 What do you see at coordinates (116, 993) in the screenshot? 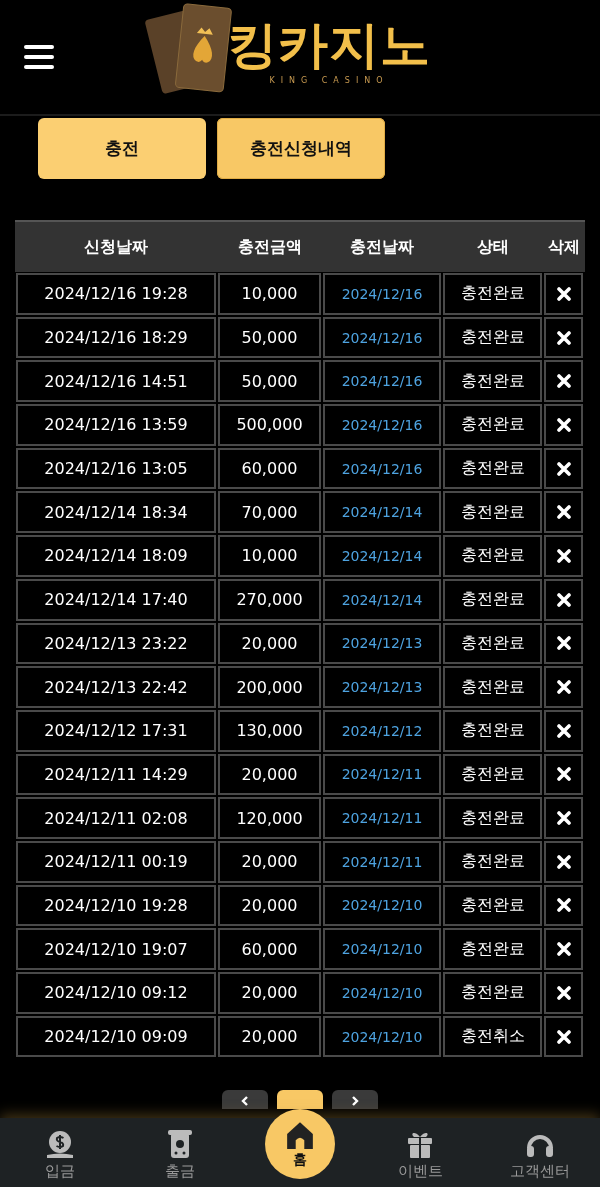
I see `table-cell: 2024/12/10 09:12` at bounding box center [116, 993].